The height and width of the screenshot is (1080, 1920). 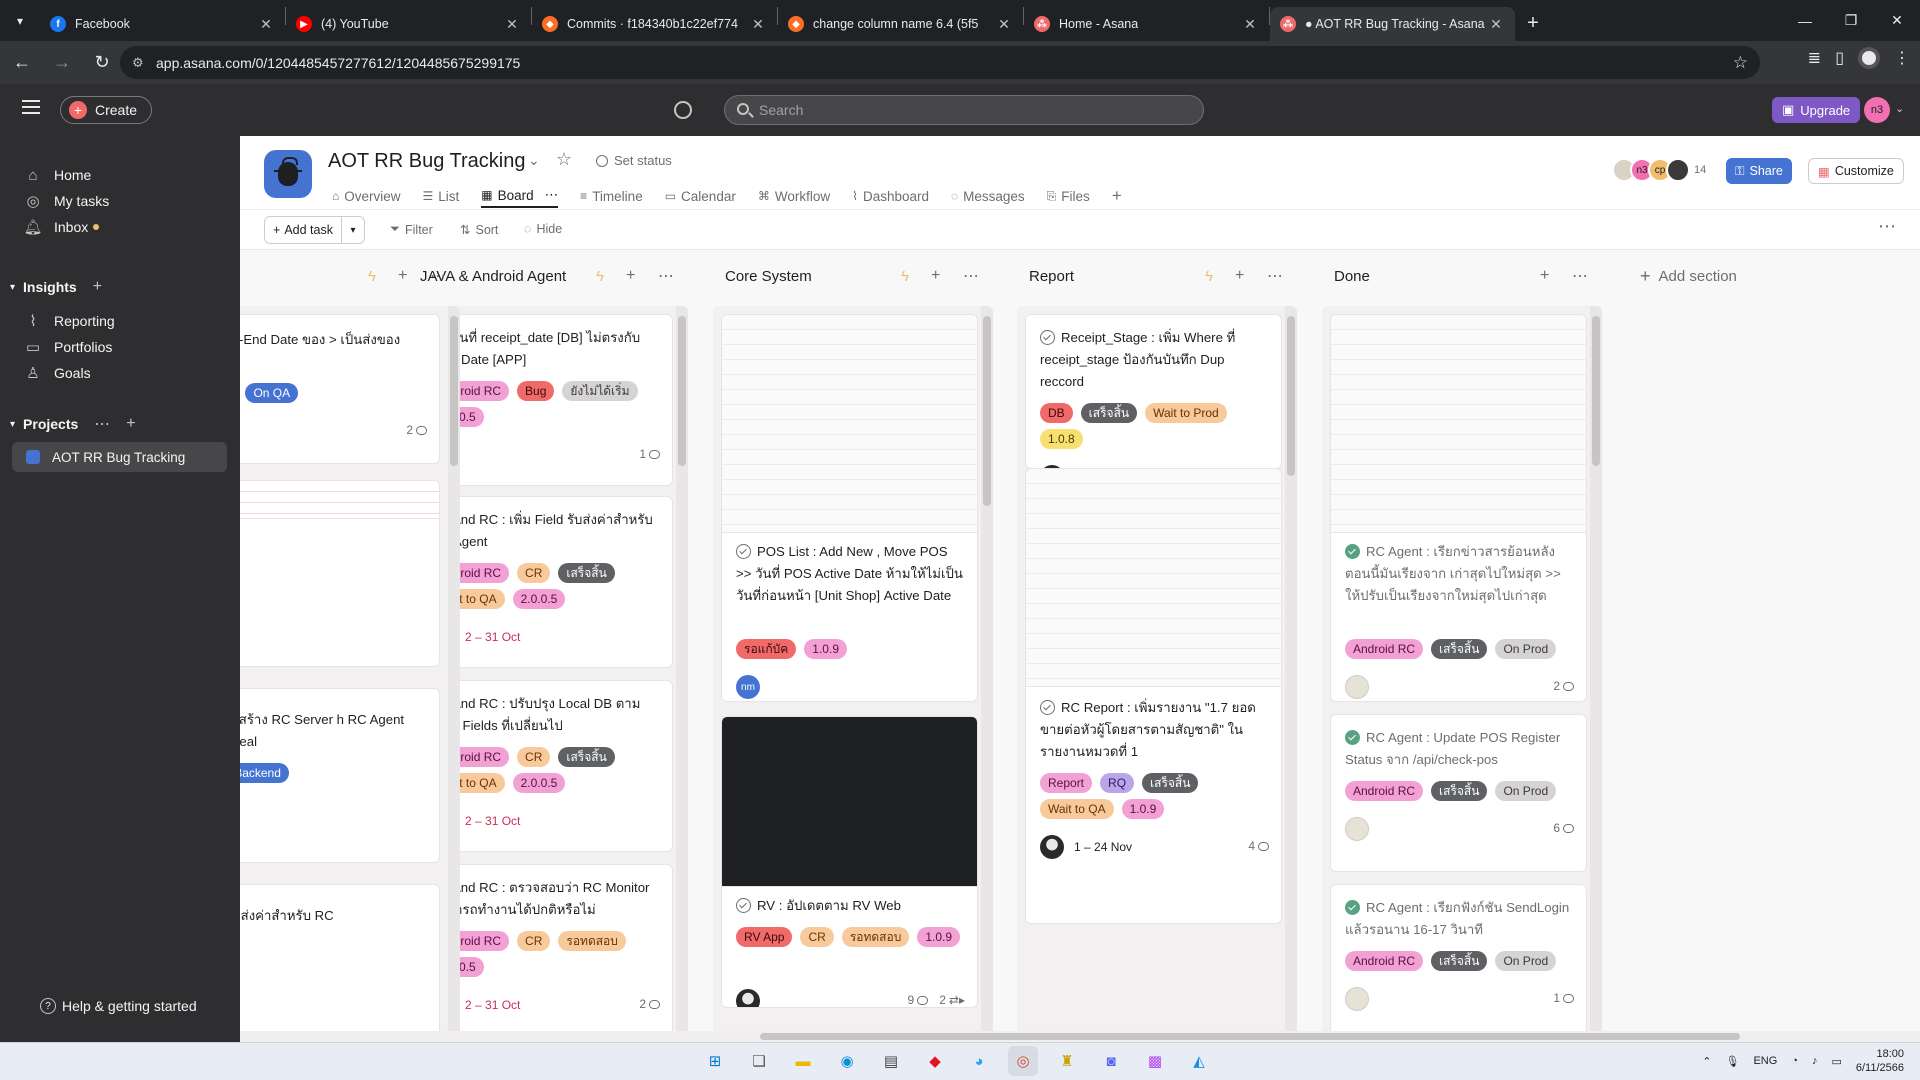 I want to click on tab-workflow: ⌘ Workflow, so click(x=794, y=196).